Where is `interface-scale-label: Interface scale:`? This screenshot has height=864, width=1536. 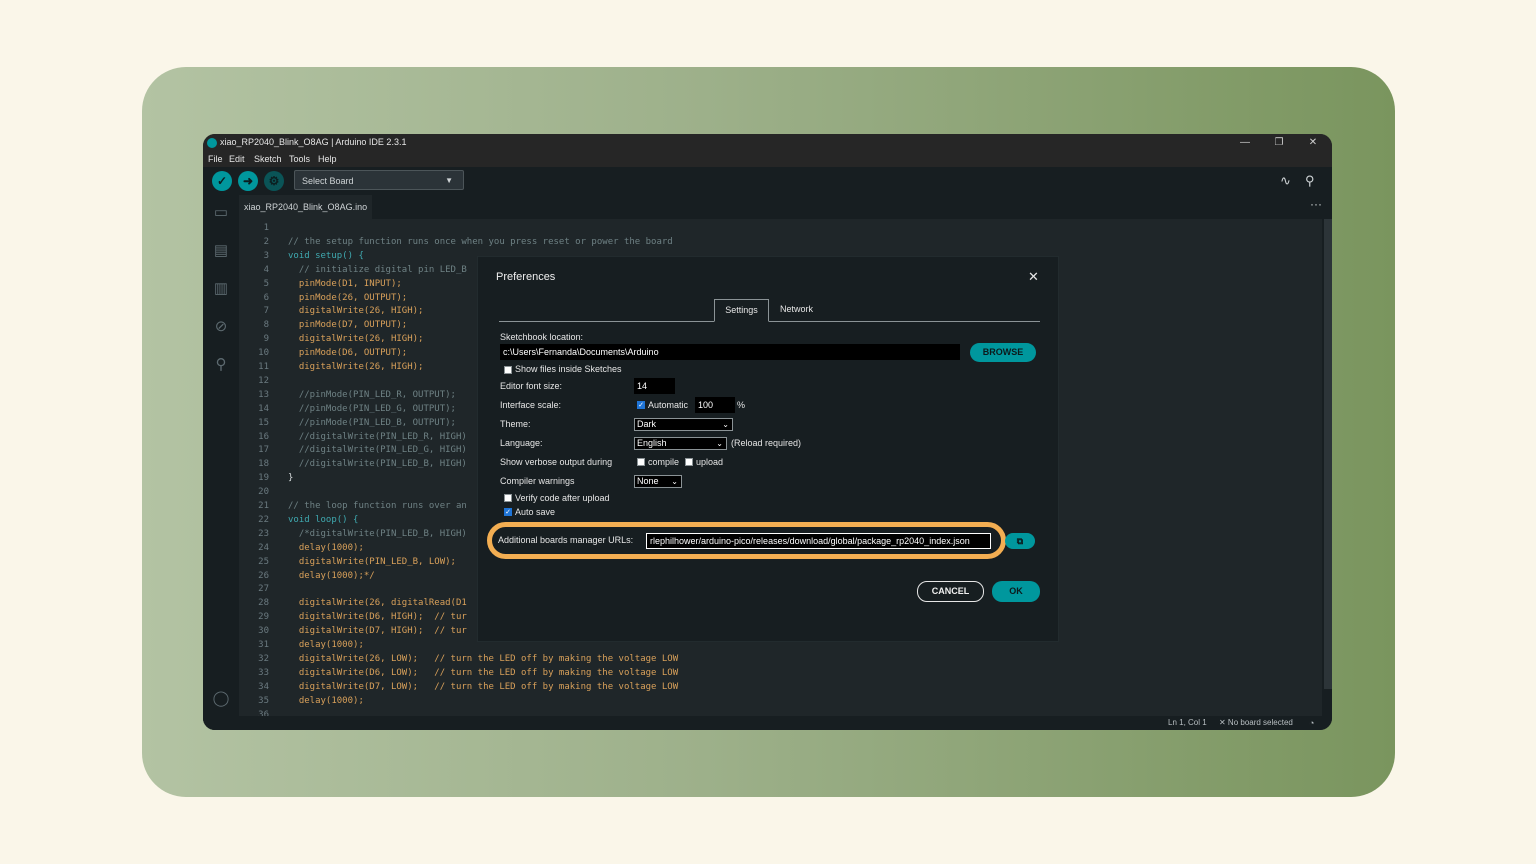 interface-scale-label: Interface scale: is located at coordinates (531, 405).